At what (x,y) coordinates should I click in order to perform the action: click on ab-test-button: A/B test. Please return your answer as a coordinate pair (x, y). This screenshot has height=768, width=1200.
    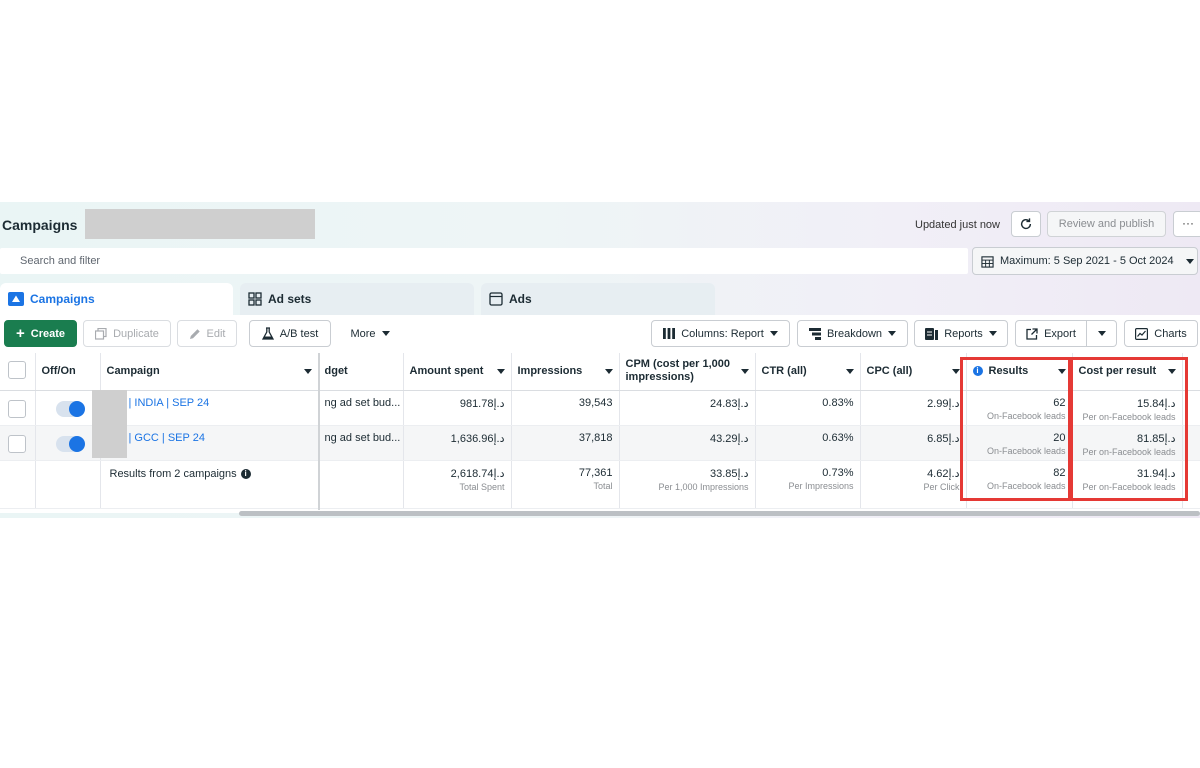
    Looking at the image, I should click on (290, 333).